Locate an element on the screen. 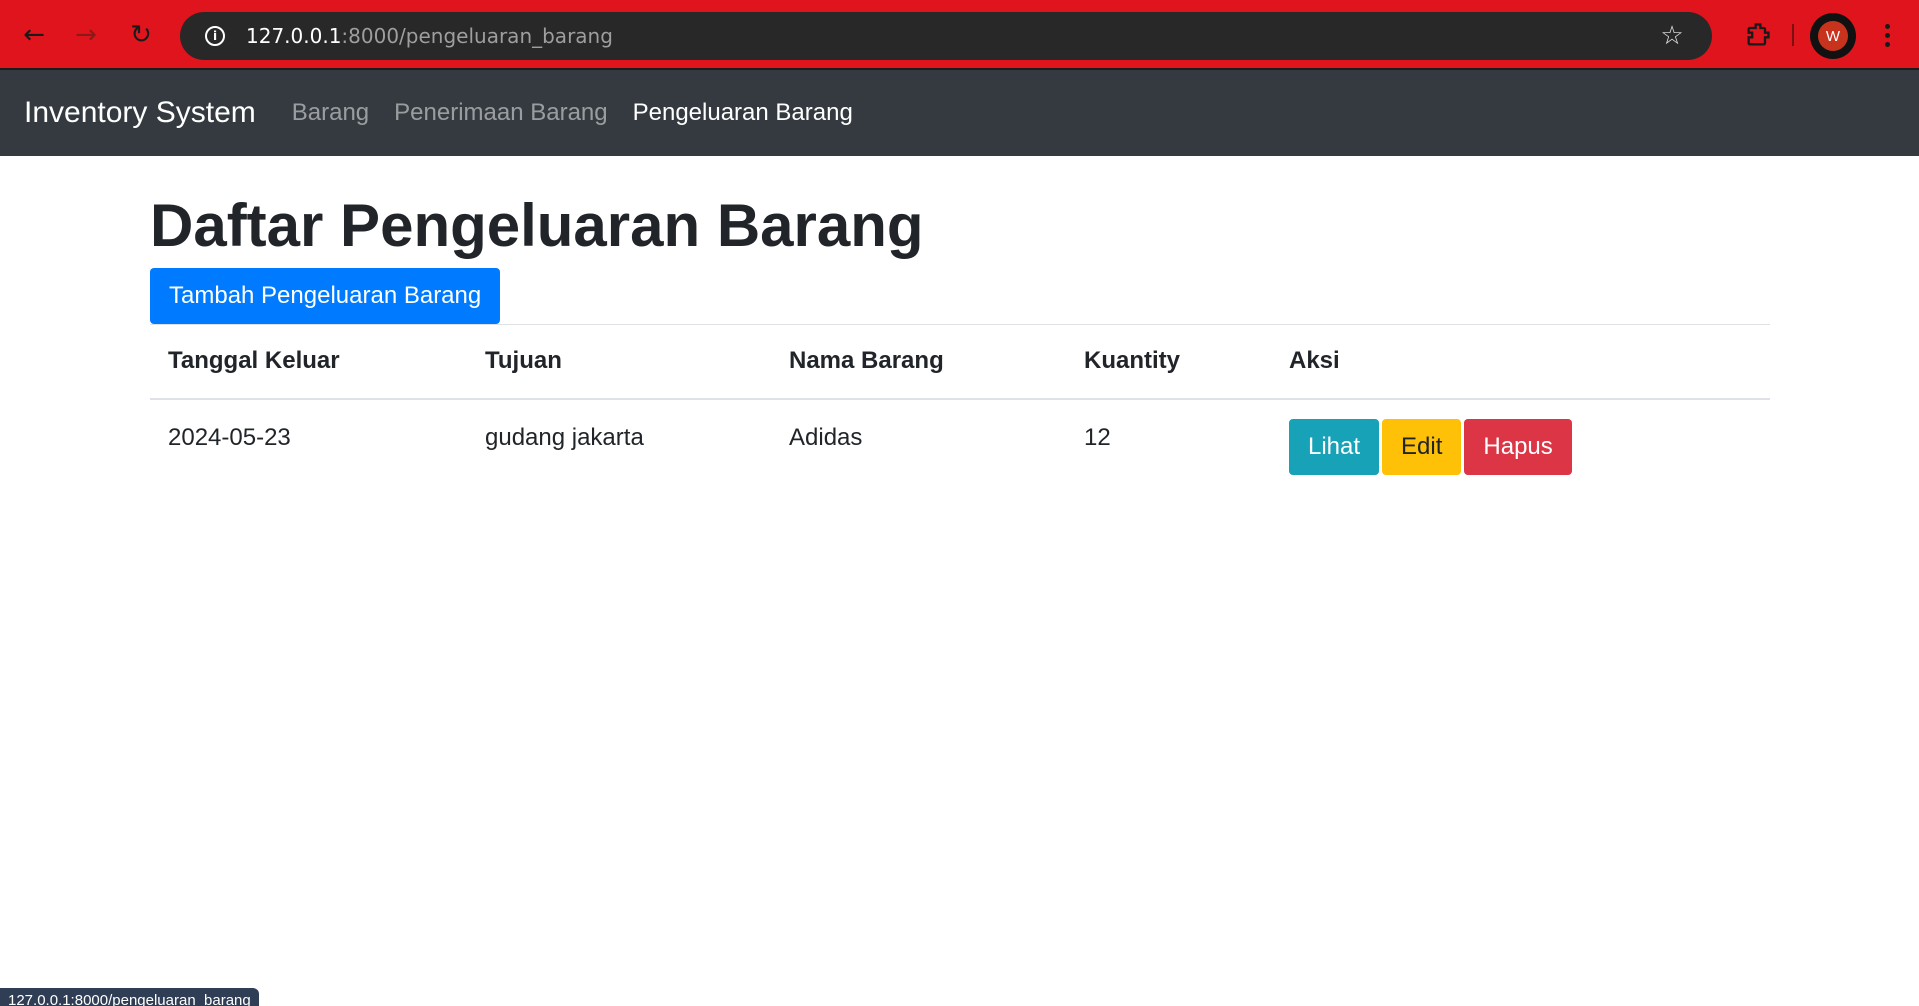 This screenshot has width=1919, height=1006. add-pengeluaran-button: Tambah Pengeluaran Barang is located at coordinates (325, 296).